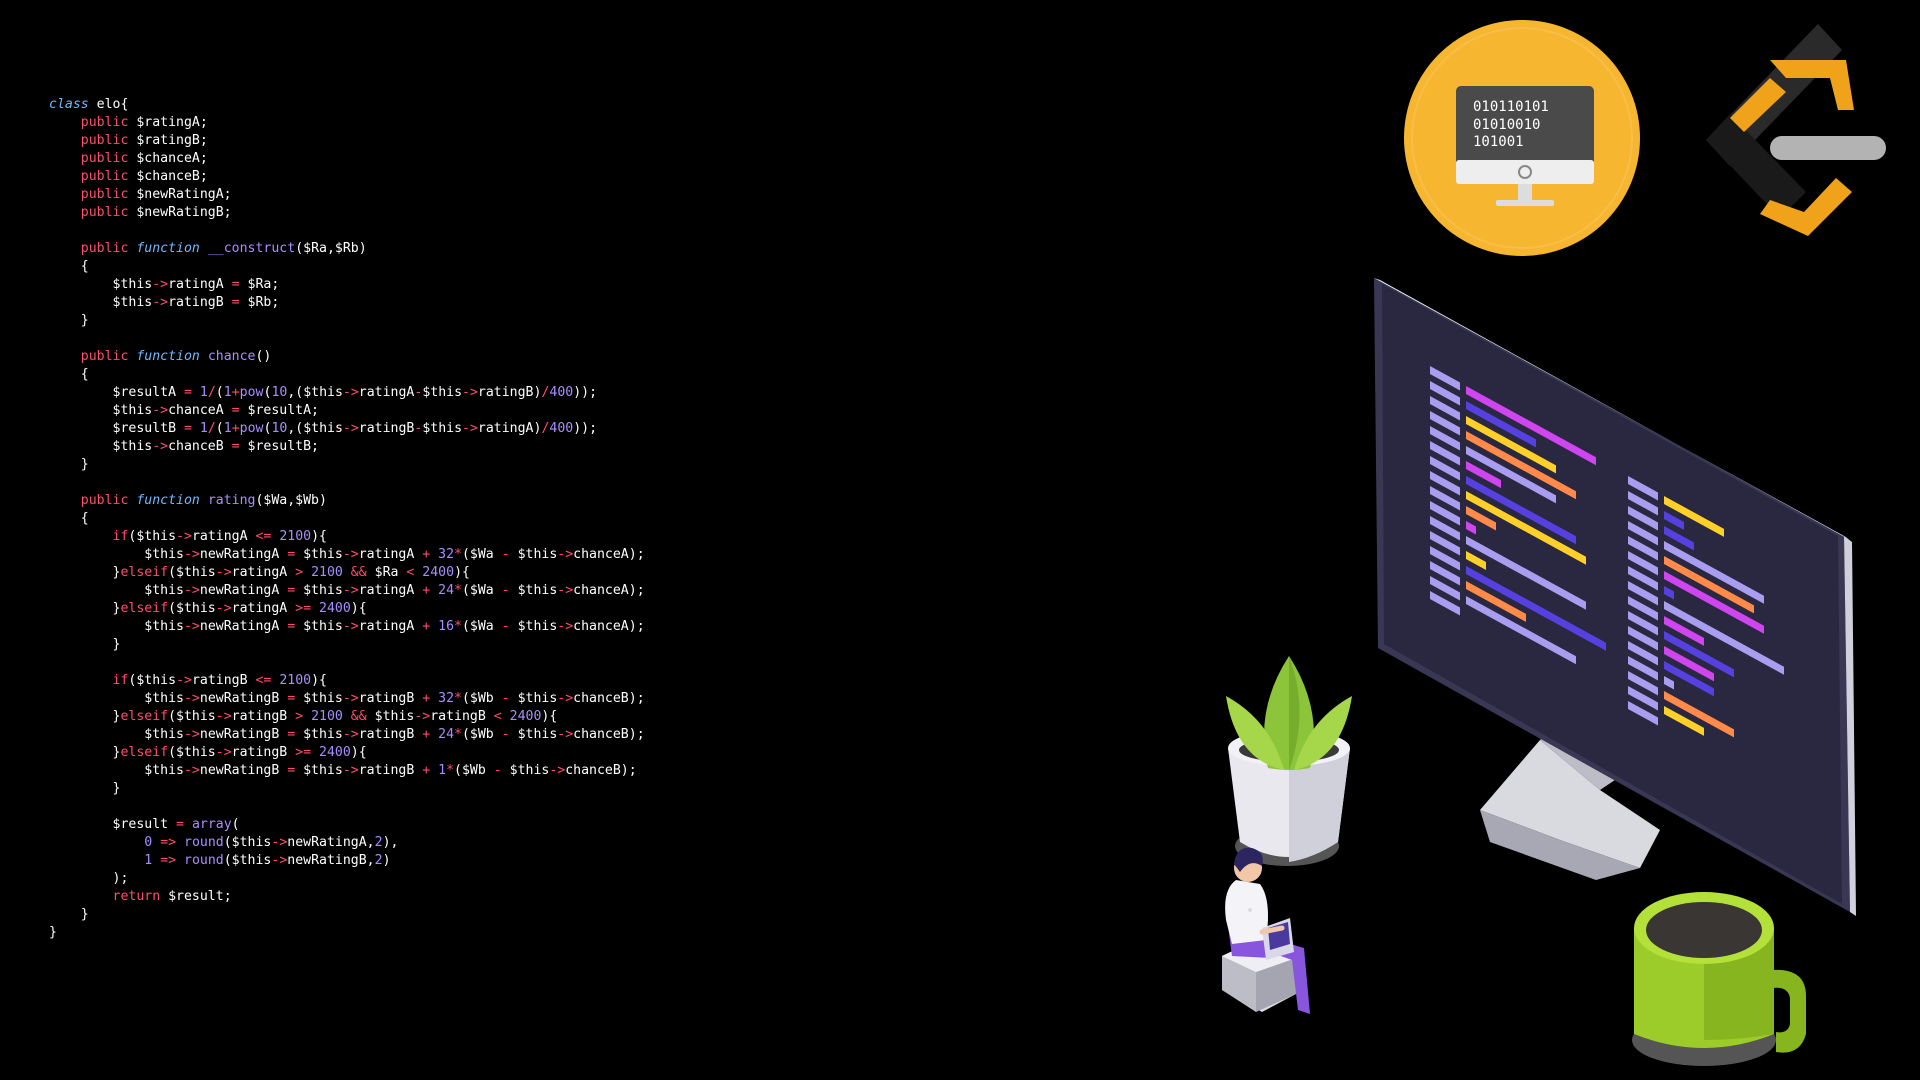 The width and height of the screenshot is (1920, 1080). I want to click on binary-monitor-icon: 010110101 01010010 101001, so click(1522, 138).